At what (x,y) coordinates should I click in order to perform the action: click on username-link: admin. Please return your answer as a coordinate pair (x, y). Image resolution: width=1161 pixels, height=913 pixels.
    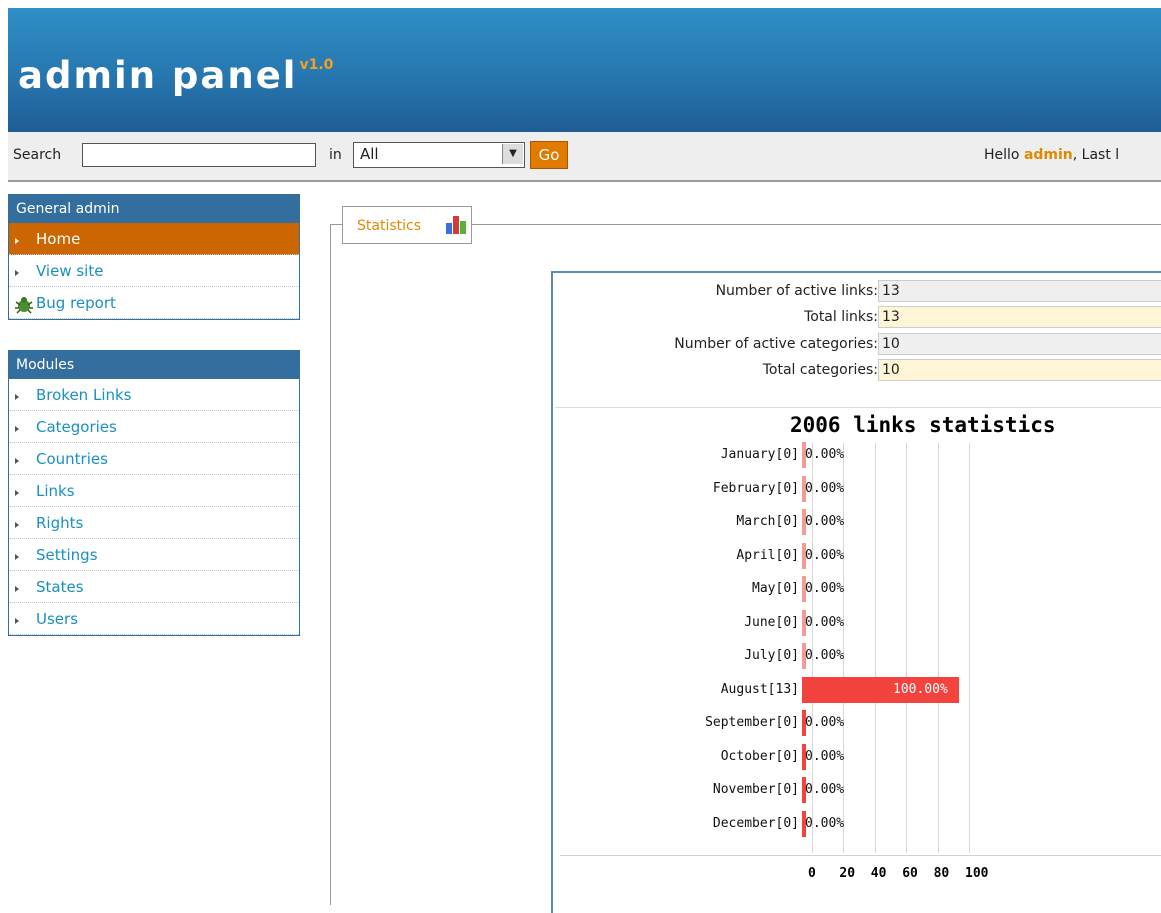
    Looking at the image, I should click on (1048, 155).